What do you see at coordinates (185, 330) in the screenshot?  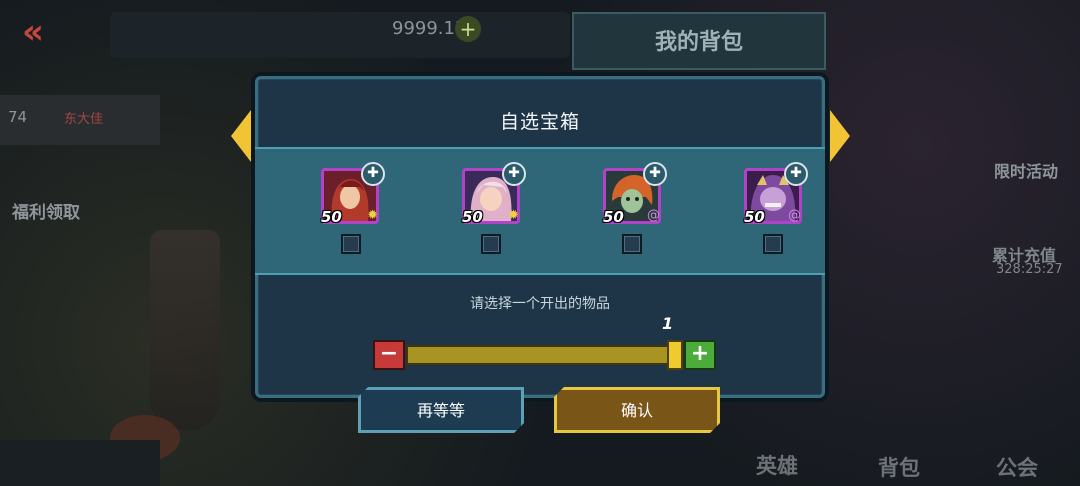 I see `golf-bag-decoration` at bounding box center [185, 330].